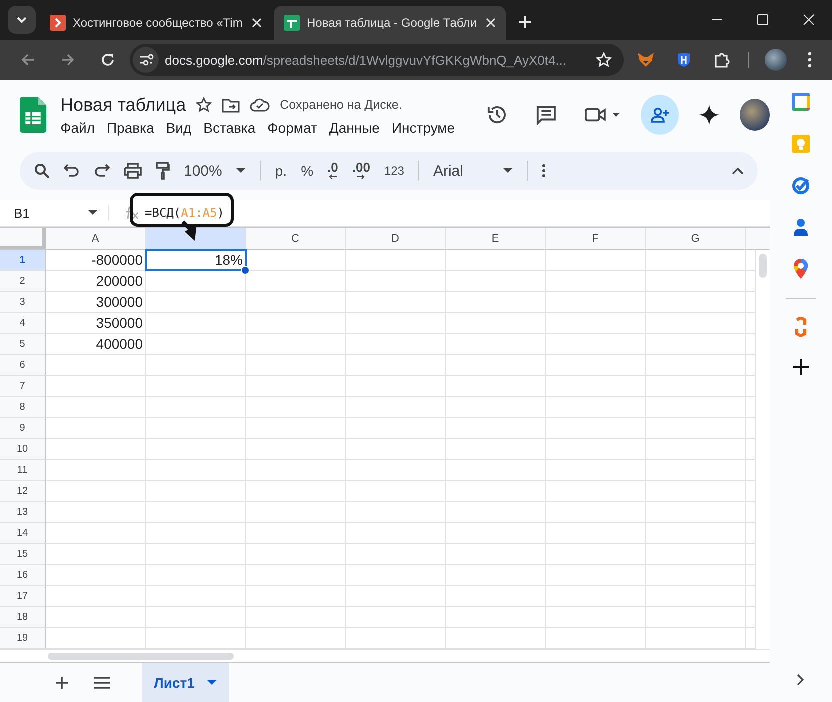  What do you see at coordinates (123, 105) in the screenshot?
I see `document-title: Новая таблица` at bounding box center [123, 105].